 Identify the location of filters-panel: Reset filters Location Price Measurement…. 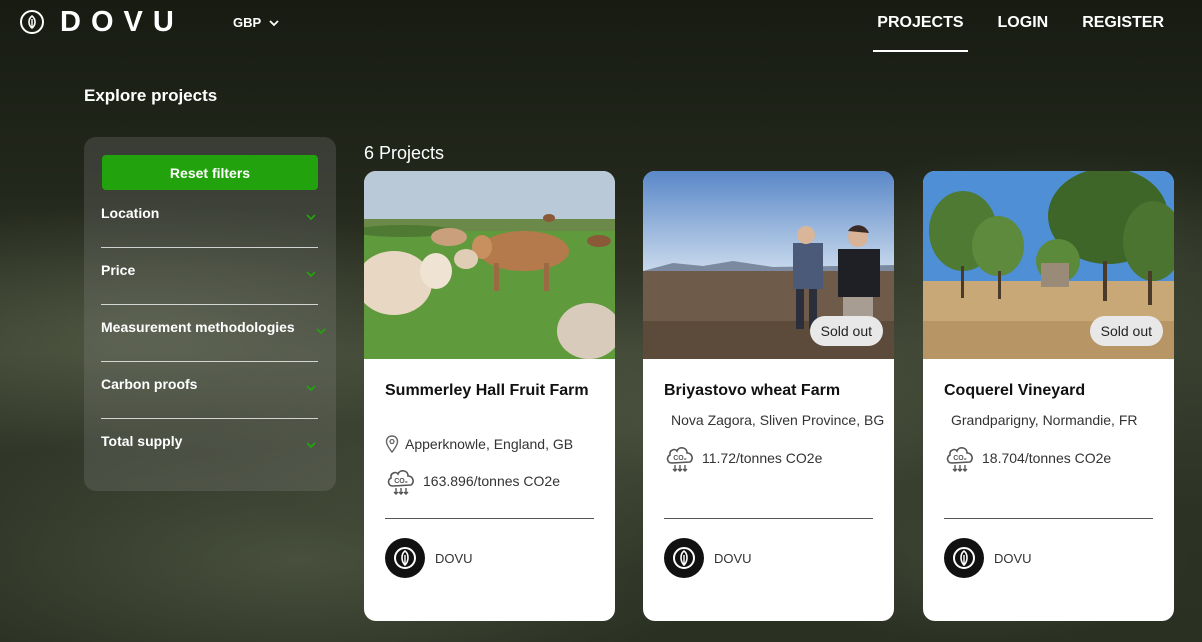
(210, 314).